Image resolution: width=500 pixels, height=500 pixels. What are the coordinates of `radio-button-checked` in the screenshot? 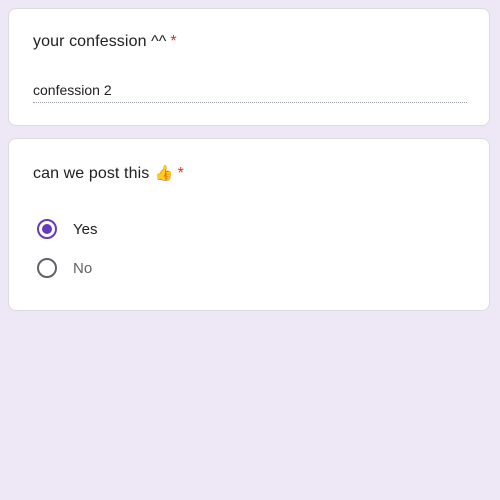 It's located at (47, 229).